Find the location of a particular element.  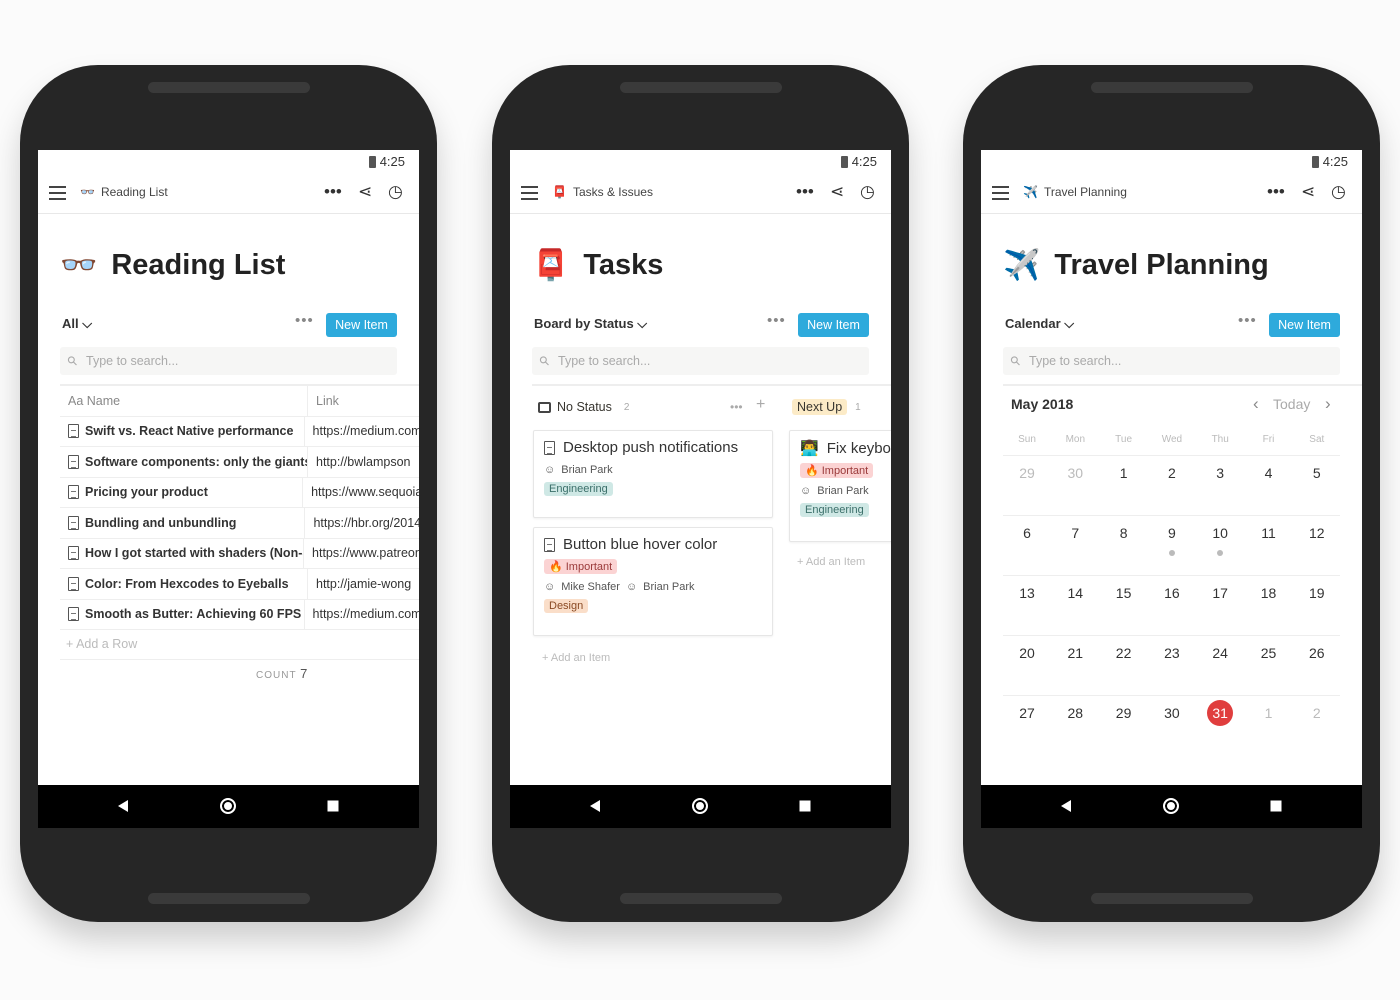

calendar-day: 19 is located at coordinates (1317, 593).